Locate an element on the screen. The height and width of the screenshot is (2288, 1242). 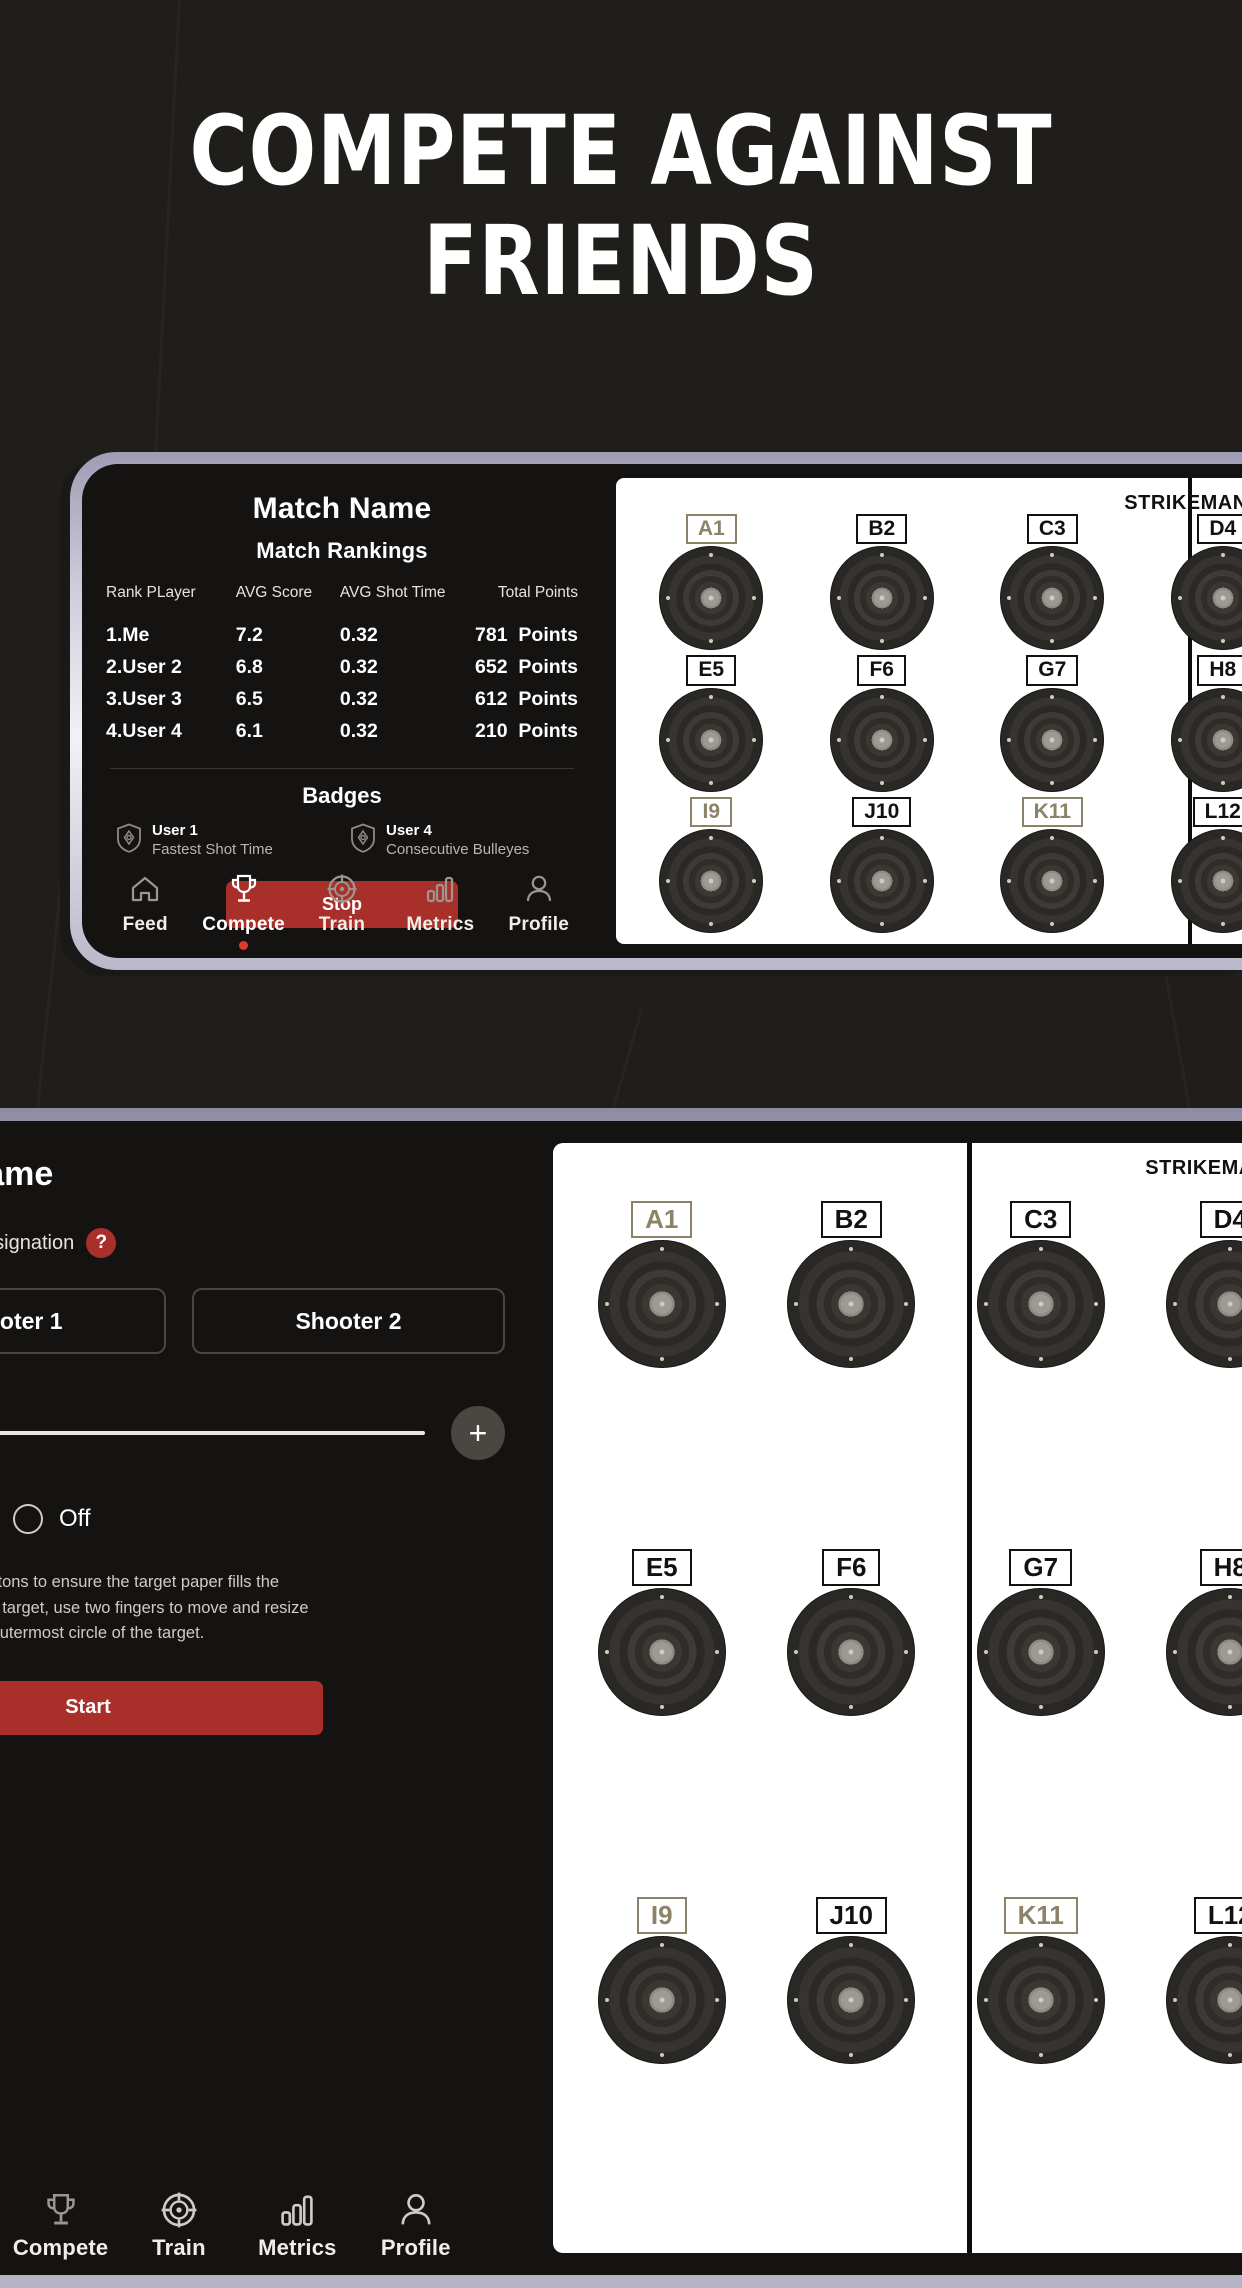
headline-line-1: COMPETE AGAINST is located at coordinates (621, 151).